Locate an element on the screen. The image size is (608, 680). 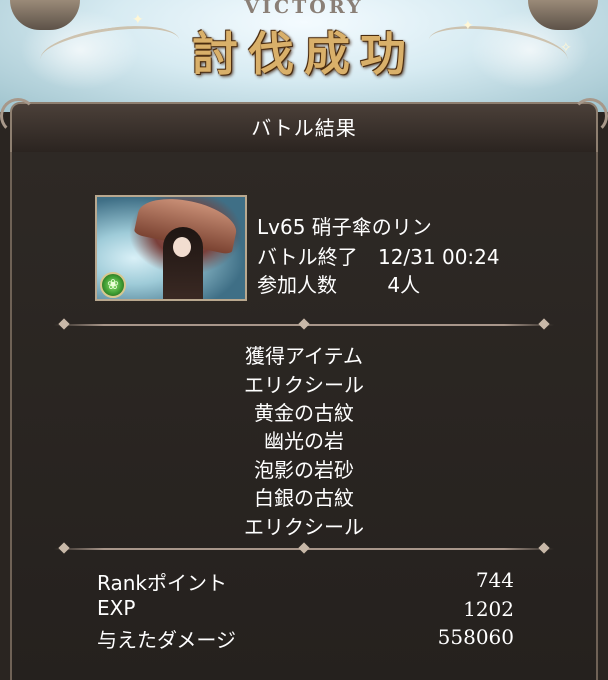
item-entry: 幽光の岩 is located at coordinates (304, 441).